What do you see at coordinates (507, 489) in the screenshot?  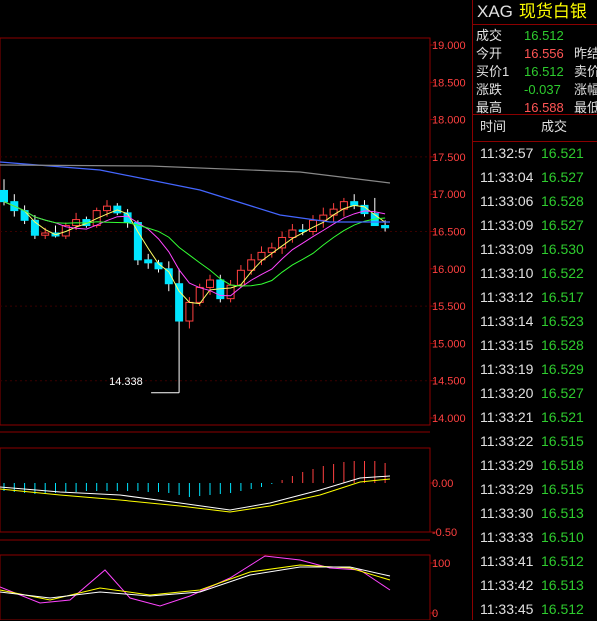 I see `tick-time: 11:33:29` at bounding box center [507, 489].